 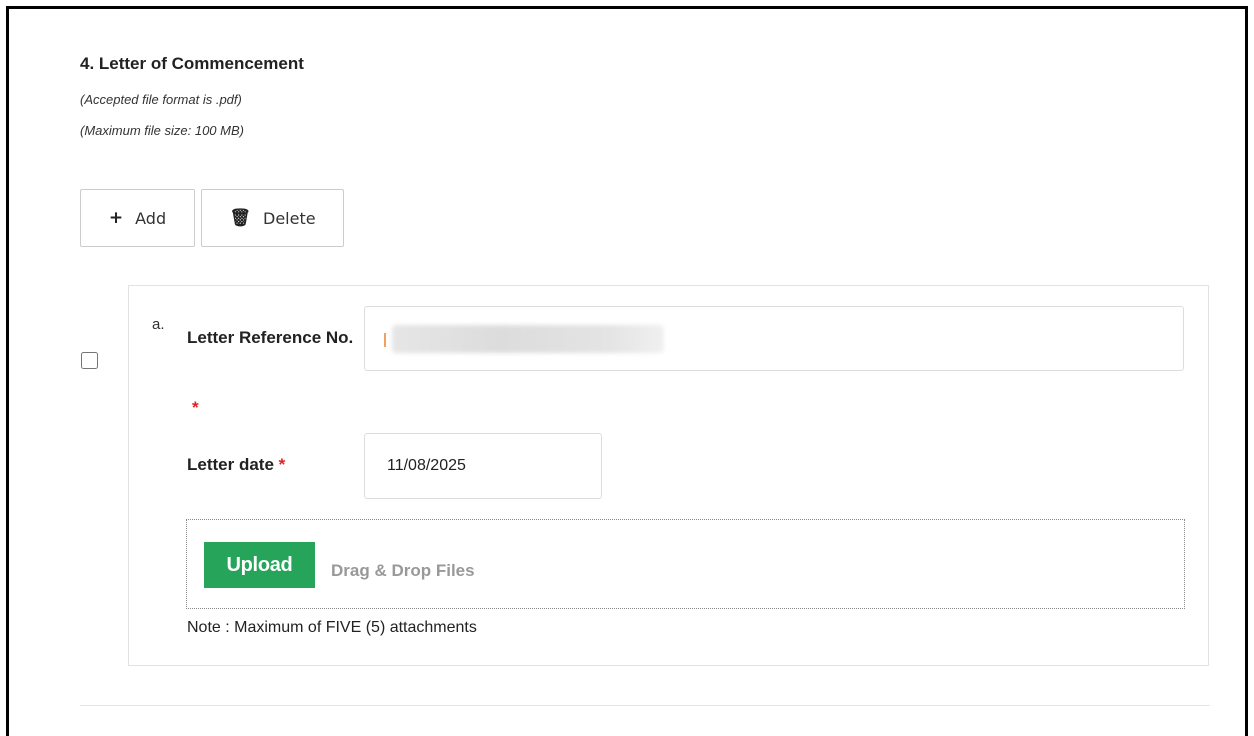 What do you see at coordinates (158, 324) in the screenshot?
I see `item-index: a.` at bounding box center [158, 324].